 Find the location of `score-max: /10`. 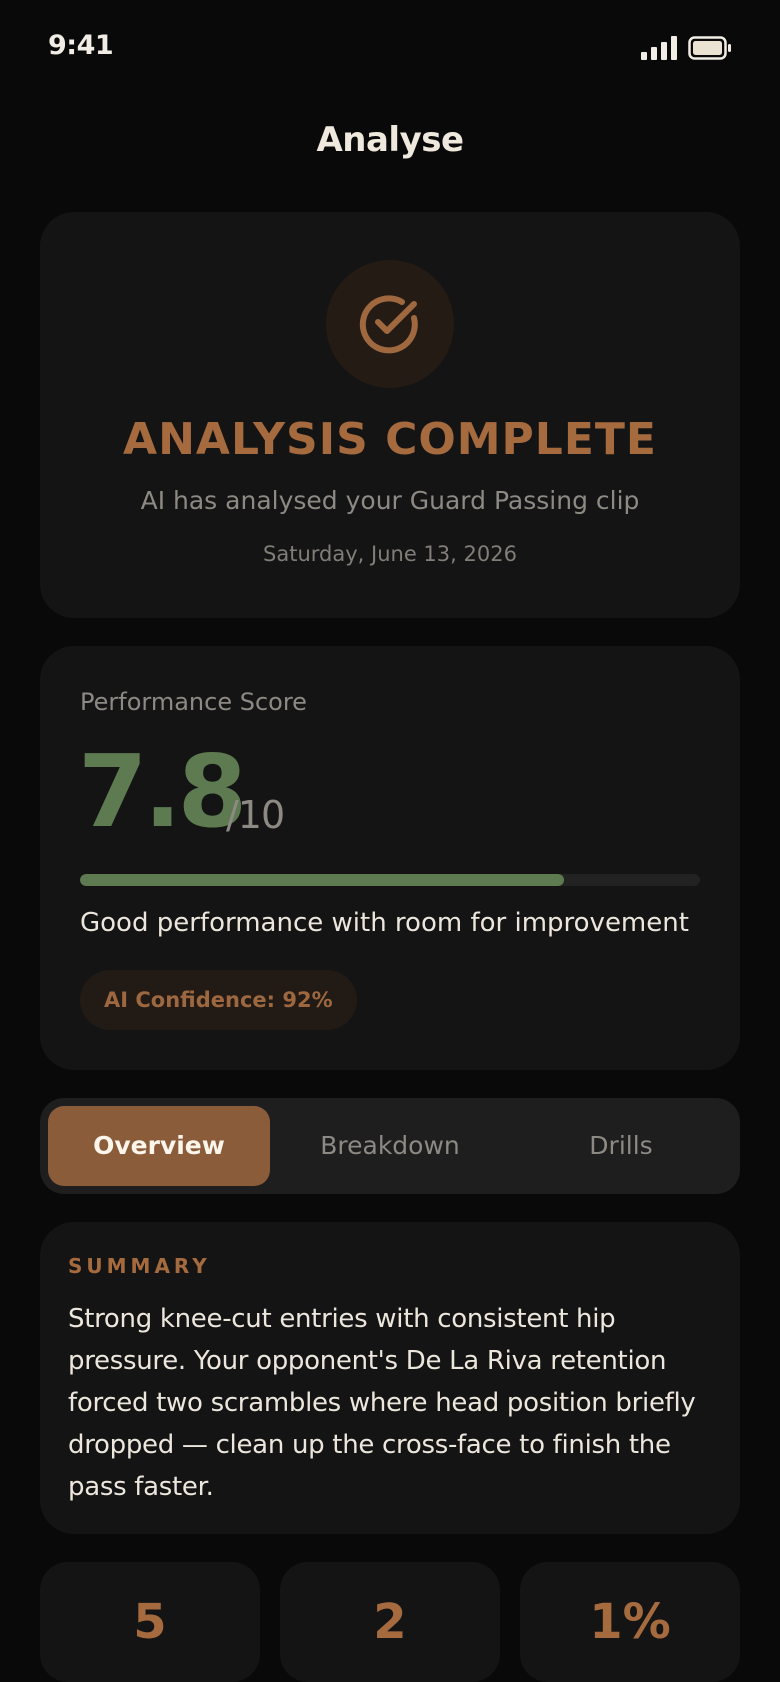

score-max: /10 is located at coordinates (255, 815).